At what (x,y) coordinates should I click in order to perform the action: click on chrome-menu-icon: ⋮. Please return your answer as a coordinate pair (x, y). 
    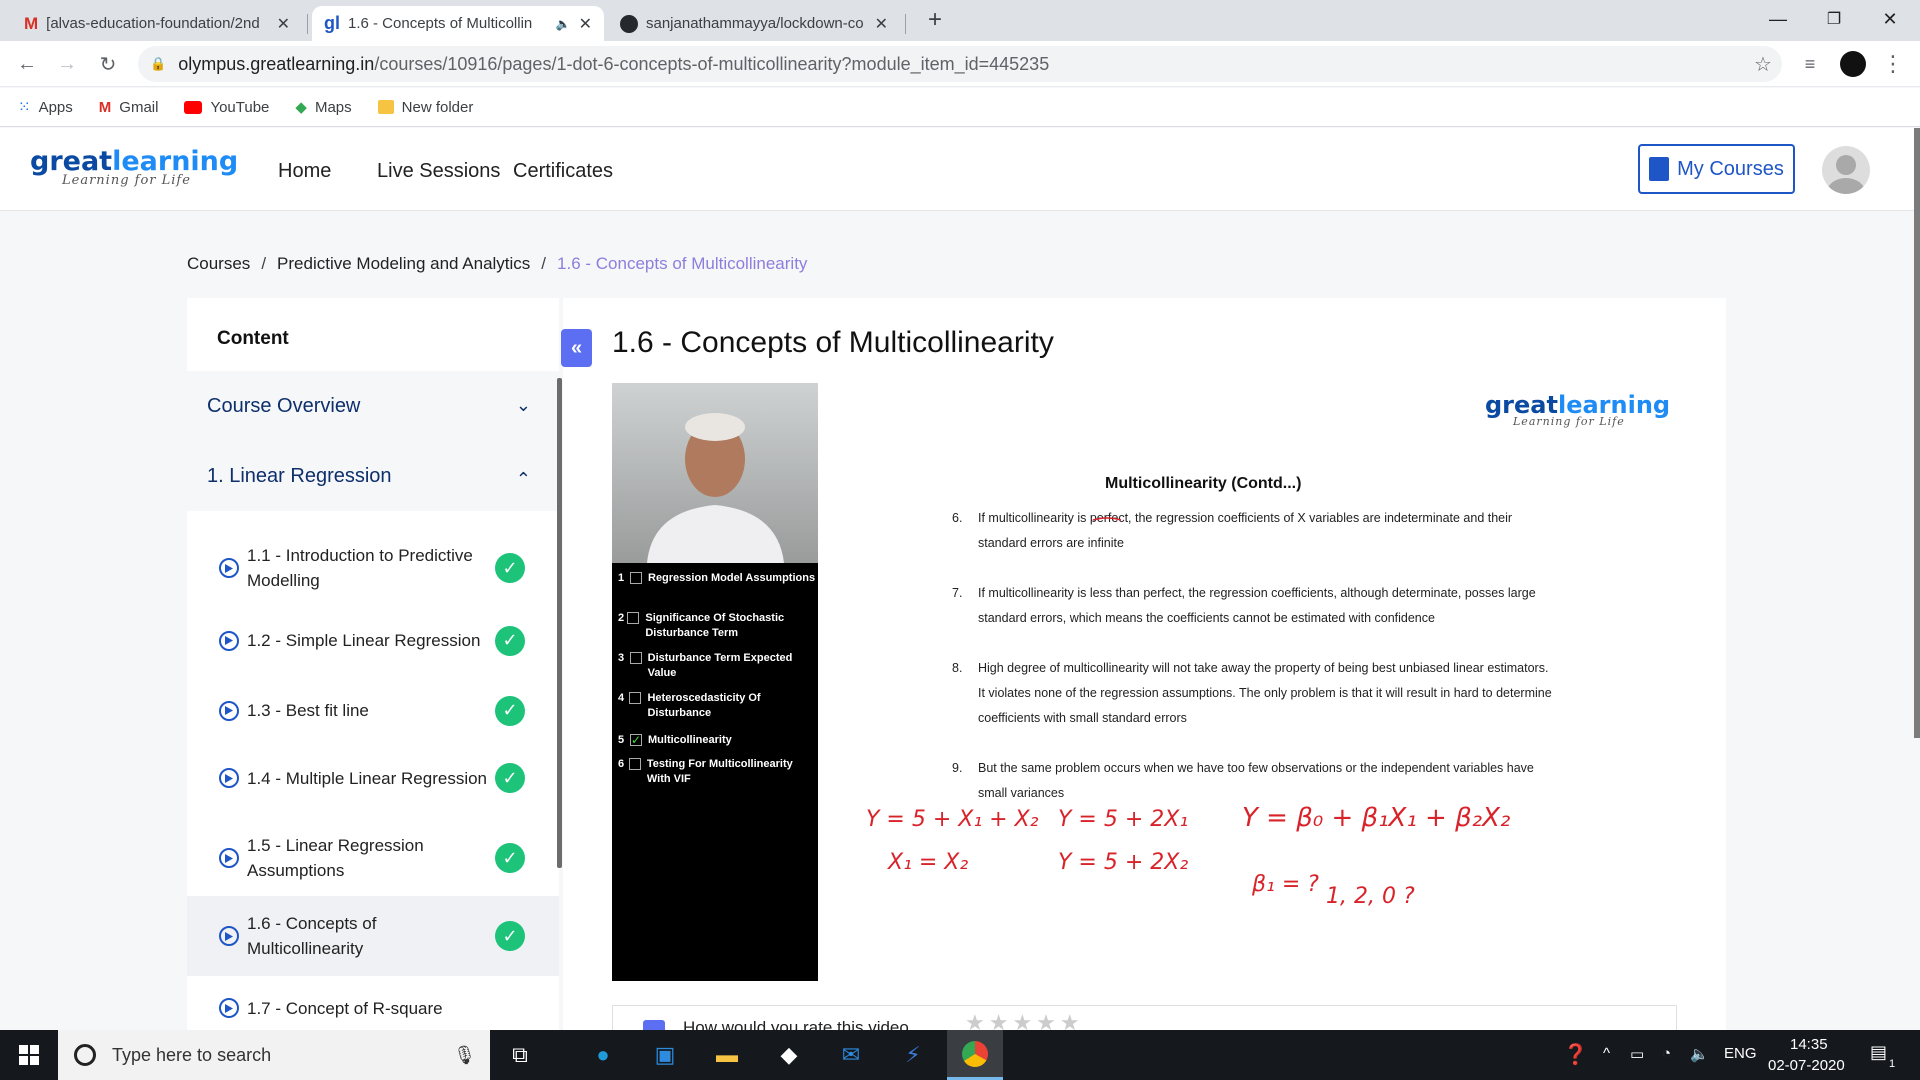
    Looking at the image, I should click on (1893, 64).